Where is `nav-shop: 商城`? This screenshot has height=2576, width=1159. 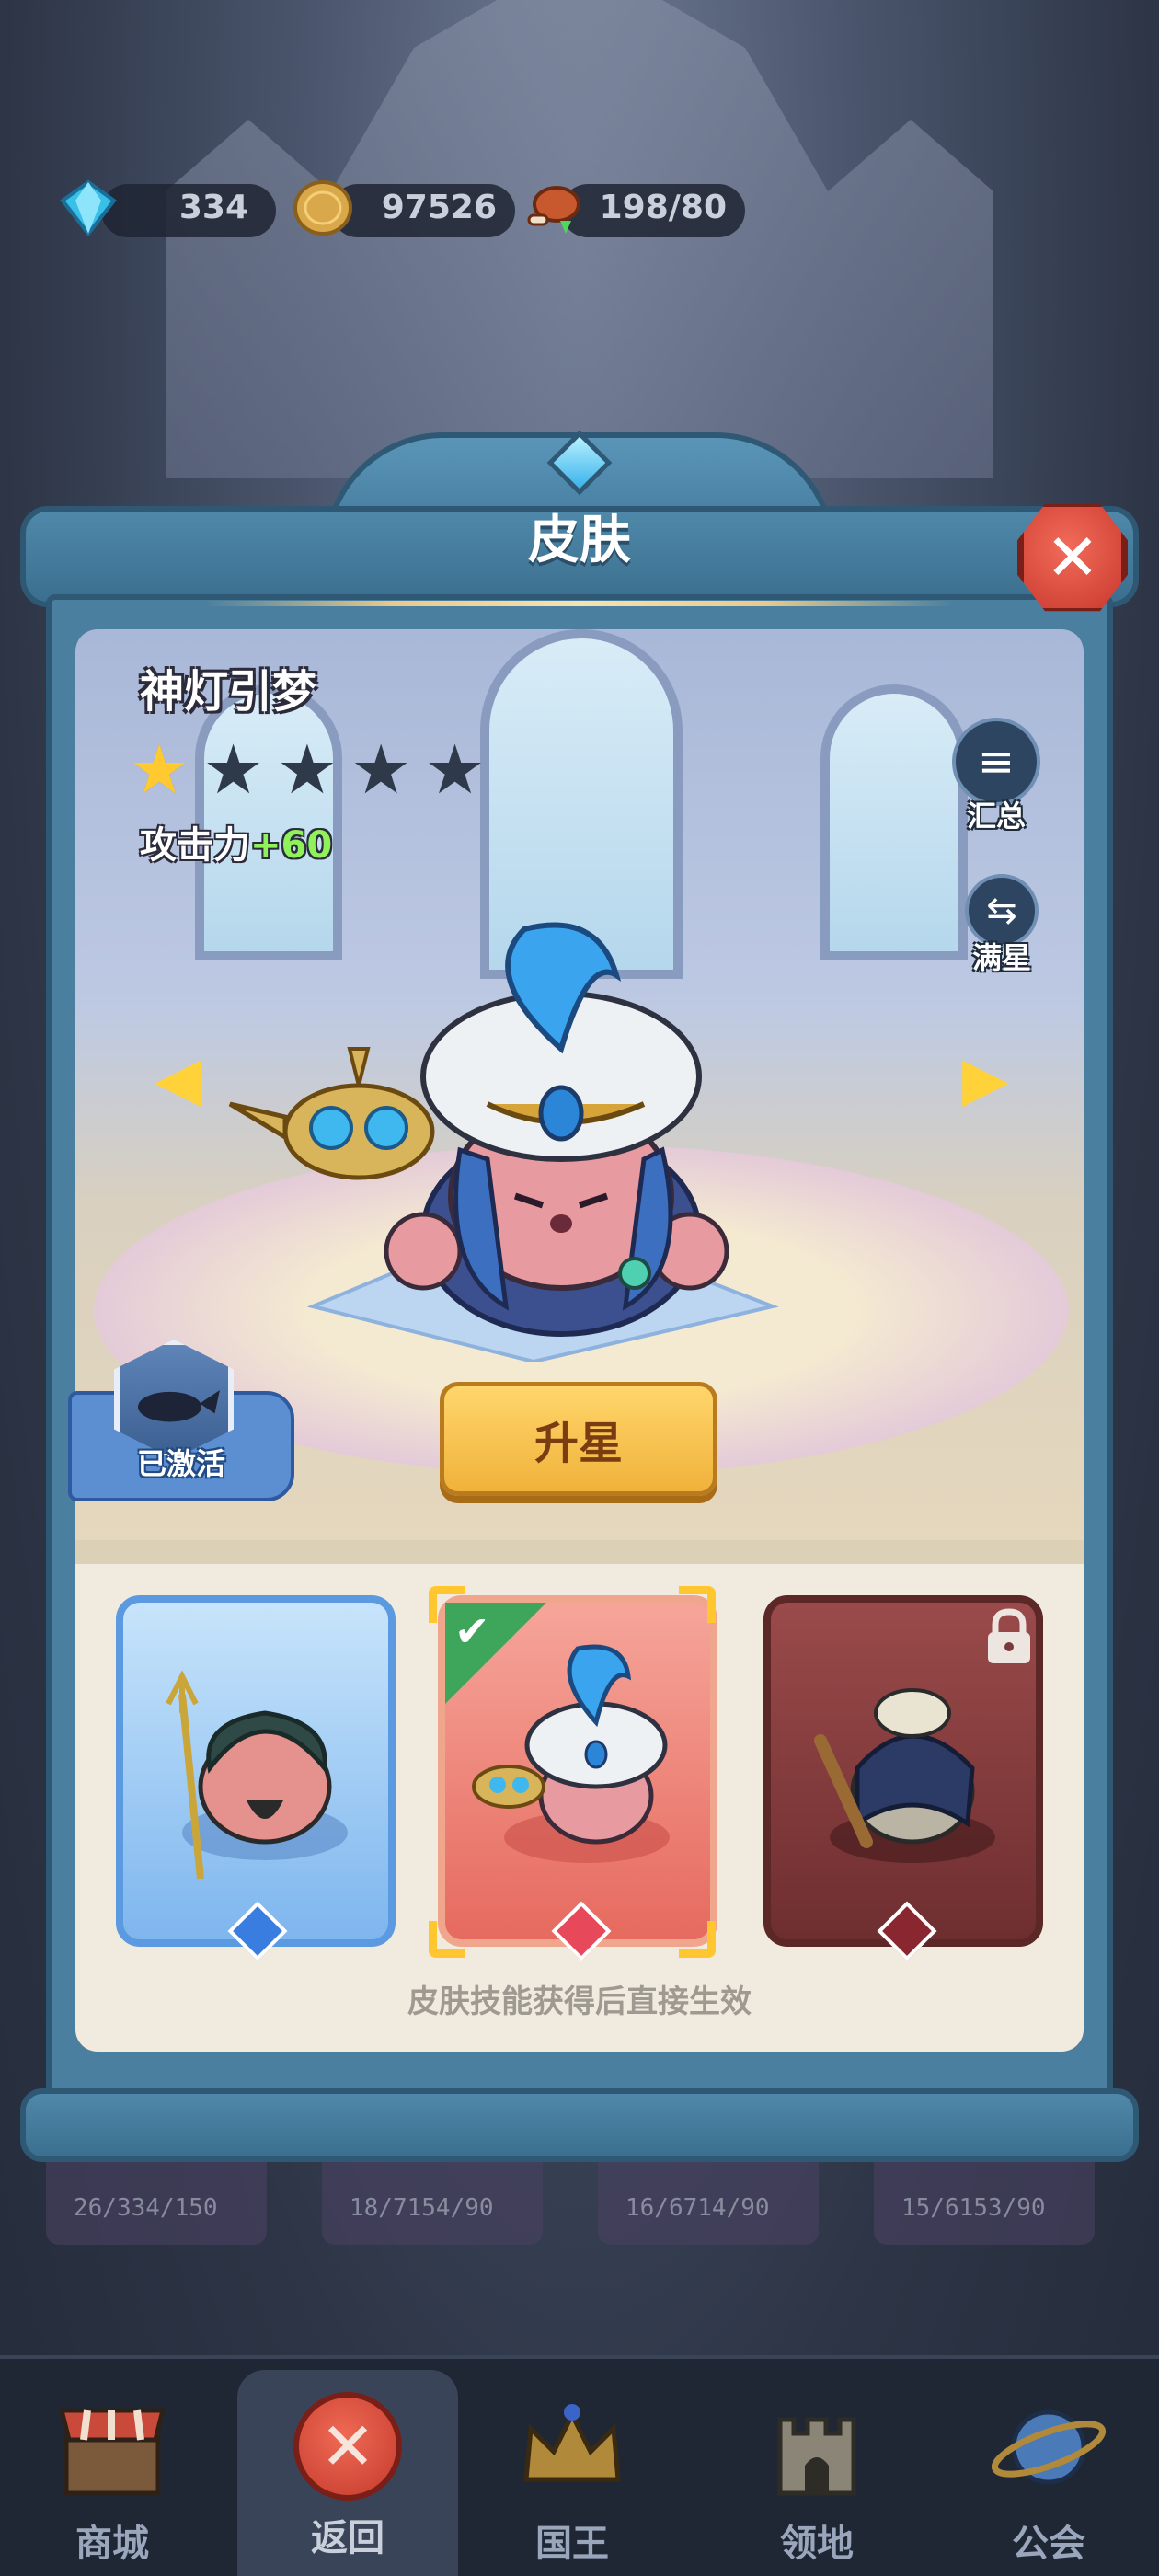
nav-shop: 商城 is located at coordinates (112, 2479).